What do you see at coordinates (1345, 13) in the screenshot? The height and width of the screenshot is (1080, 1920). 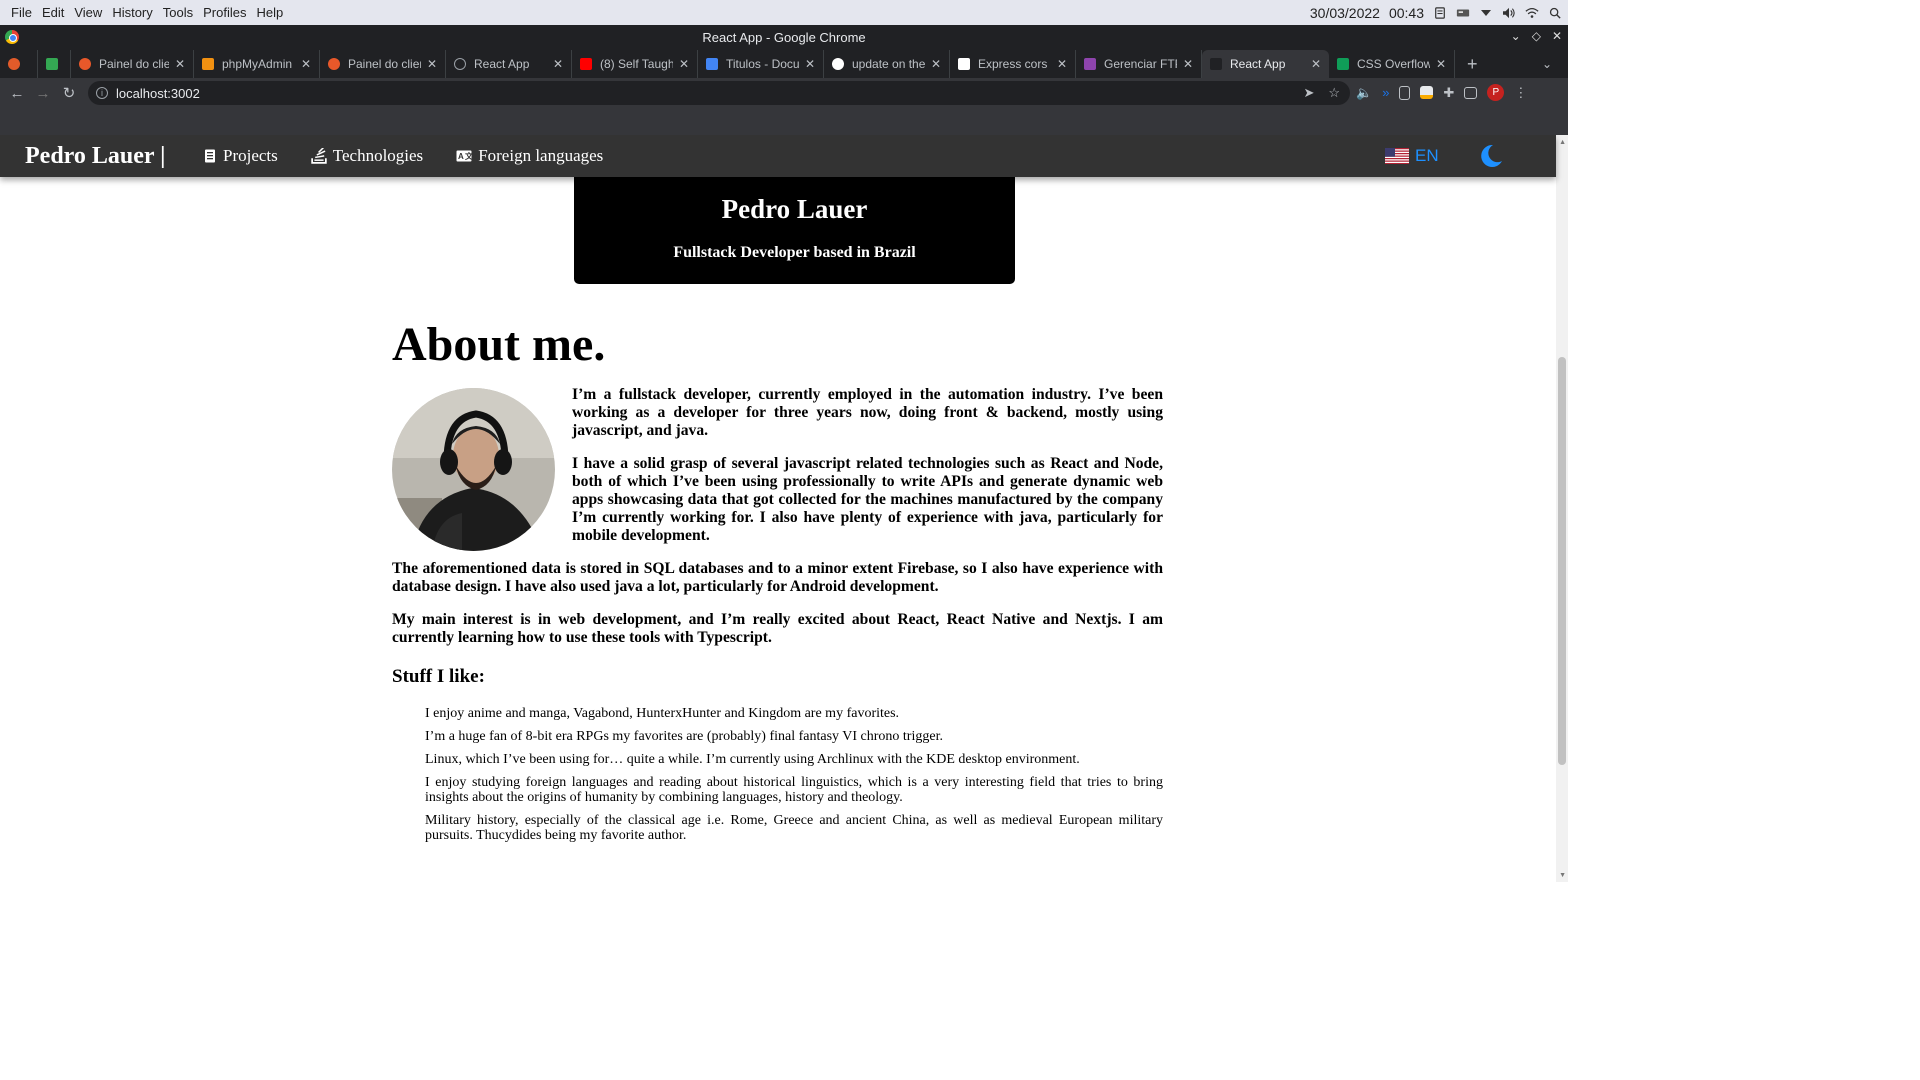 I see `clock-date: 30/03/2022` at bounding box center [1345, 13].